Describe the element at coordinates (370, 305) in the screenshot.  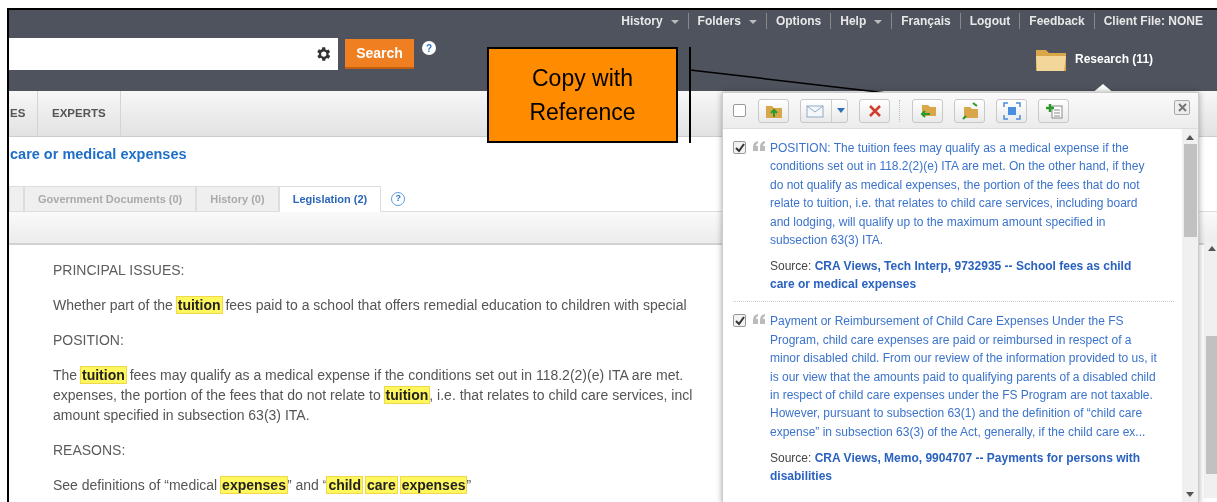
I see `paragraph-line: Whether part of the tuition fees paid to a school that offers remedial education to children with special` at that location.